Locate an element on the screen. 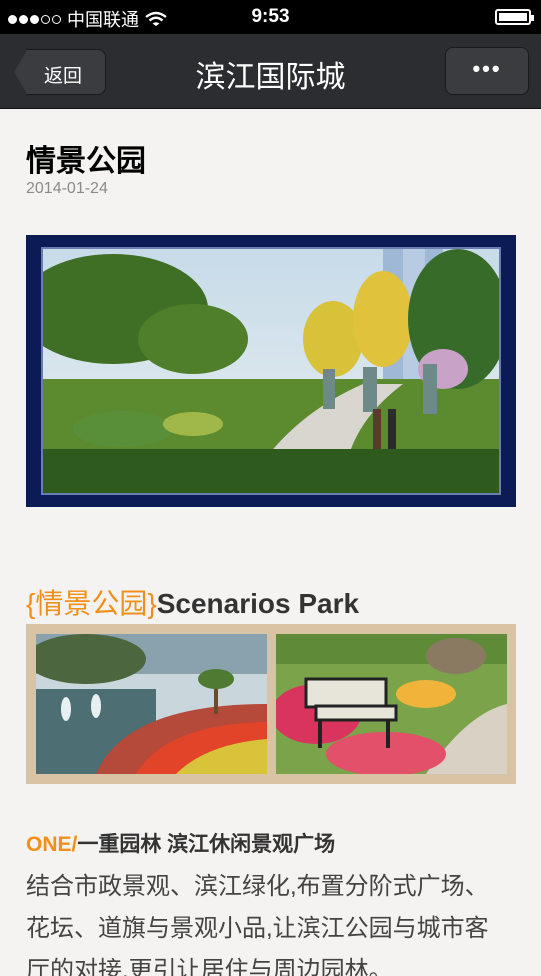 Image resolution: width=541 pixels, height=976 pixels. section-heading: {情景公园}Scenarios Park is located at coordinates (192, 602).